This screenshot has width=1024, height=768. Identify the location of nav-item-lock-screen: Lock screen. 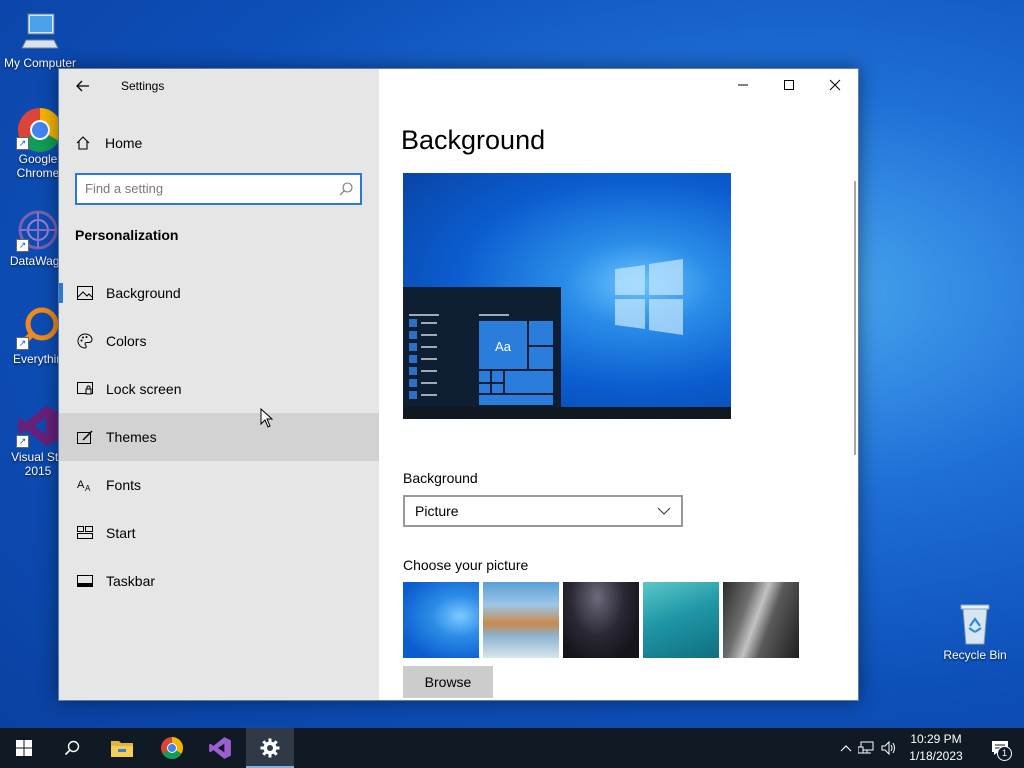
(219, 389).